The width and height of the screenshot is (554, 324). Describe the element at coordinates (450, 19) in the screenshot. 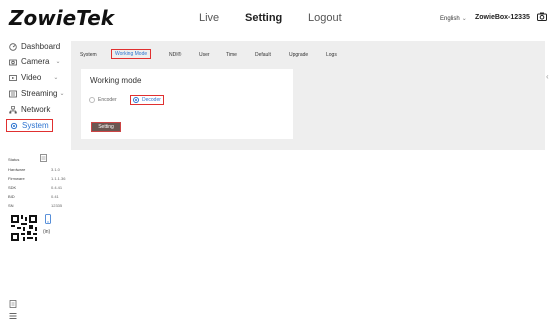

I see `language-label: English` at that location.